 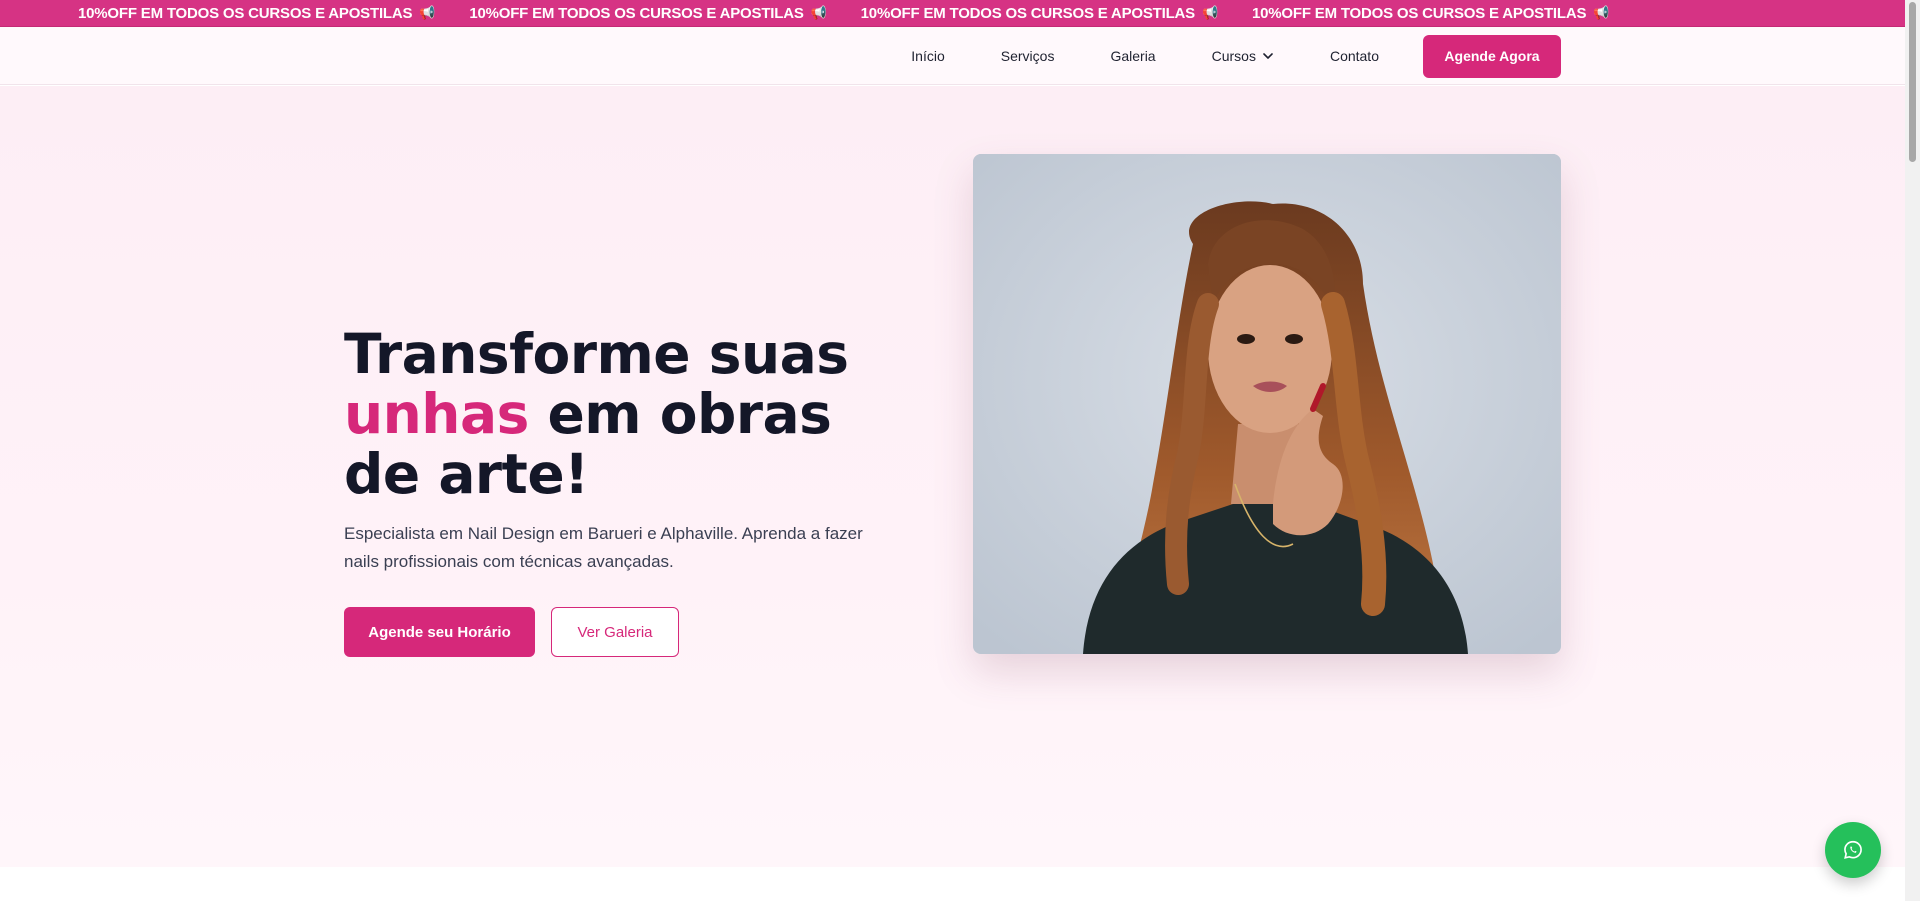 I want to click on nav-link-galeria: Galeria, so click(x=1132, y=56).